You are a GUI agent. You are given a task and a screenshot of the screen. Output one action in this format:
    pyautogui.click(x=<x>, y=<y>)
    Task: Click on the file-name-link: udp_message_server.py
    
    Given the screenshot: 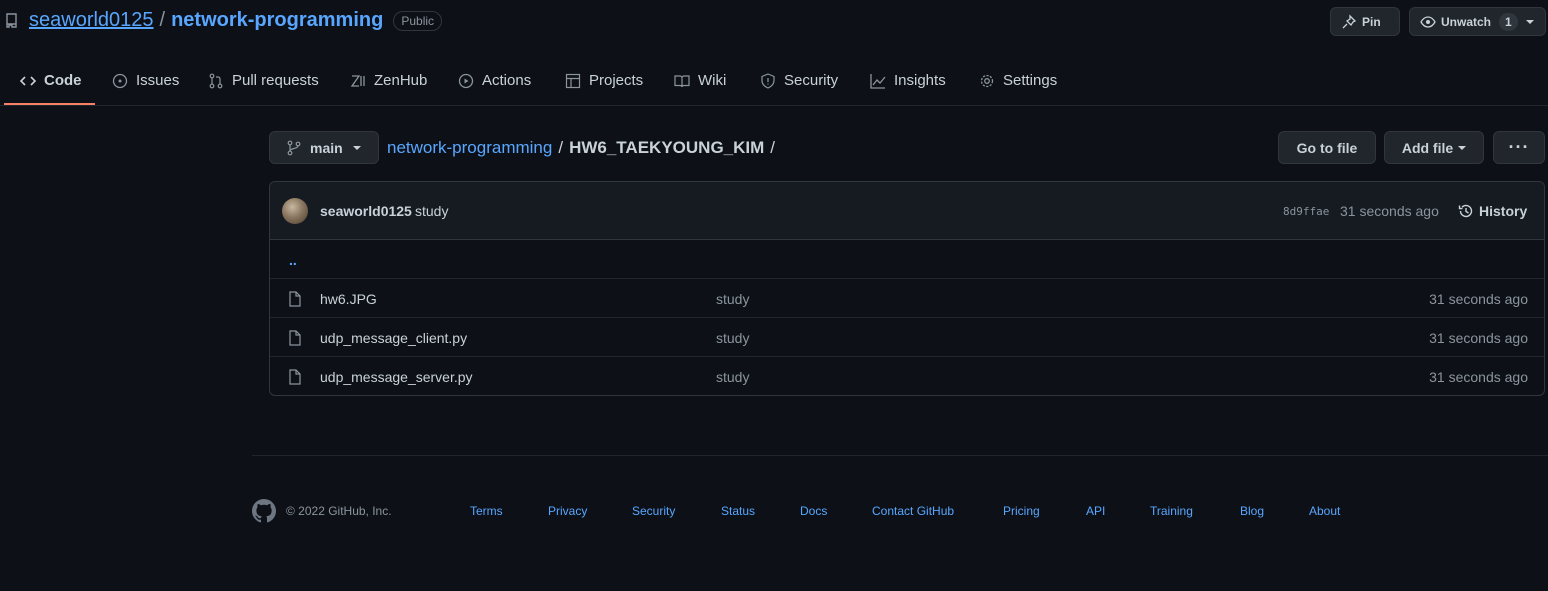 What is the action you would take?
    pyautogui.click(x=396, y=377)
    